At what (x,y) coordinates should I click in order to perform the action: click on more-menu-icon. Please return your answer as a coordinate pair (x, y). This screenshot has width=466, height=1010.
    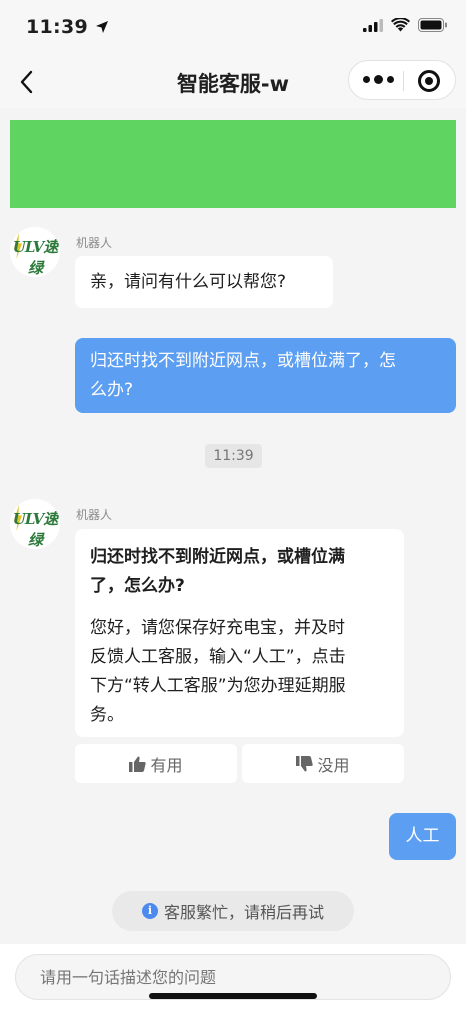
    Looking at the image, I should click on (378, 79).